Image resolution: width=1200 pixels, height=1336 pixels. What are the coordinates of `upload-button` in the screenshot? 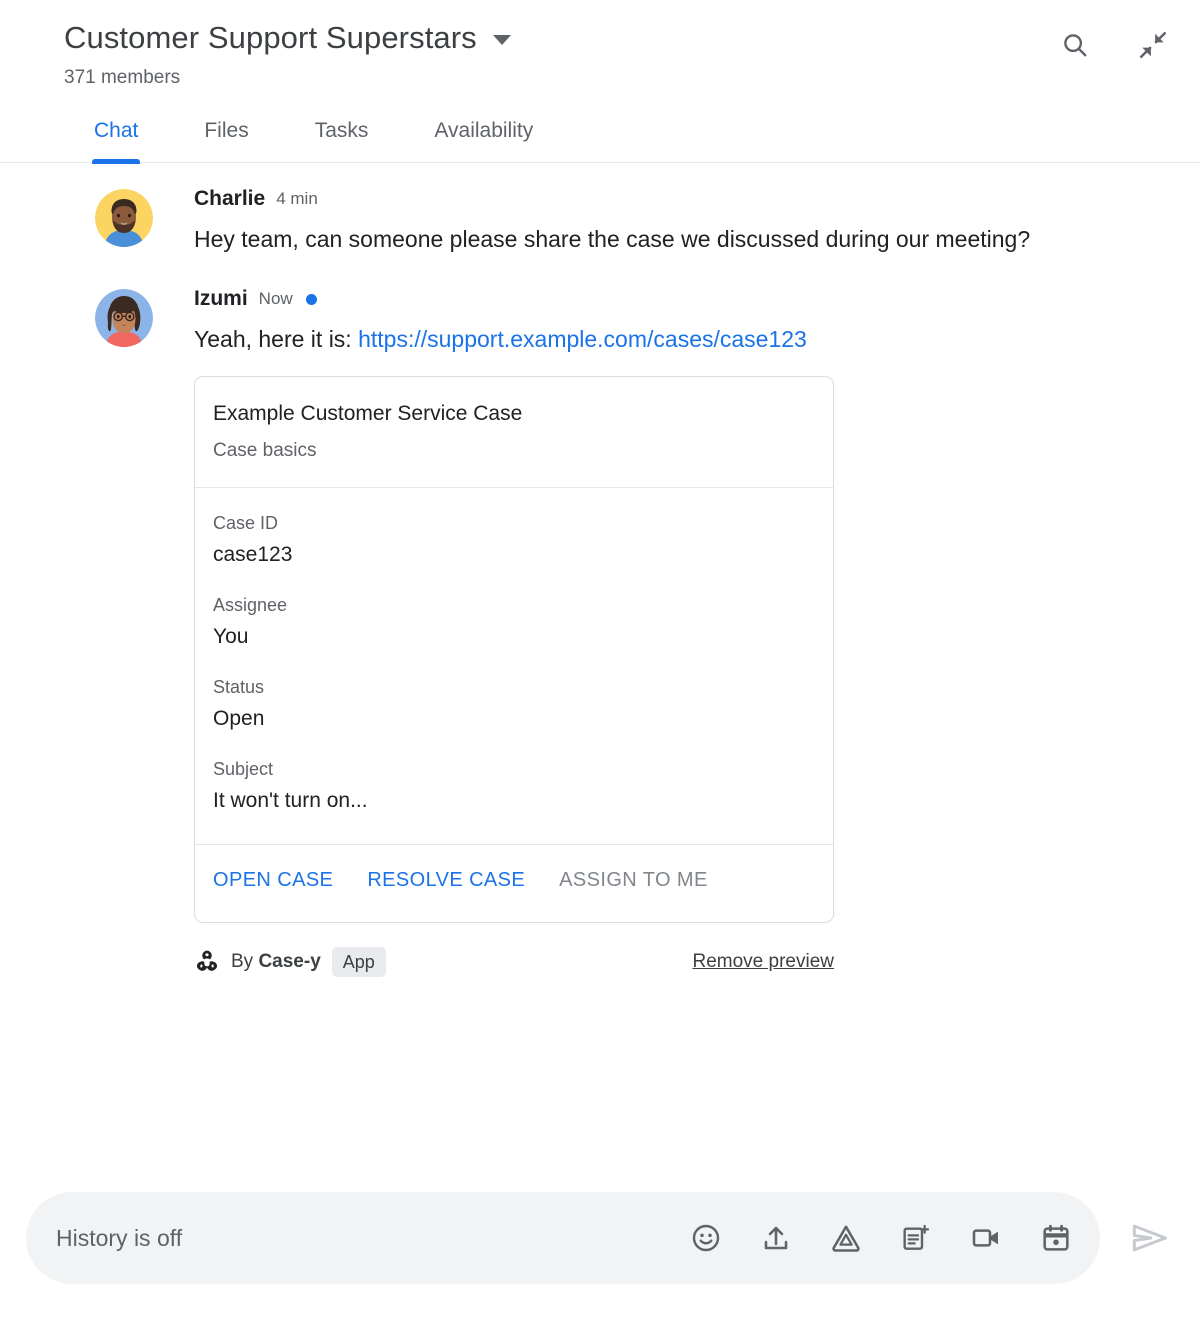 It's located at (776, 1238).